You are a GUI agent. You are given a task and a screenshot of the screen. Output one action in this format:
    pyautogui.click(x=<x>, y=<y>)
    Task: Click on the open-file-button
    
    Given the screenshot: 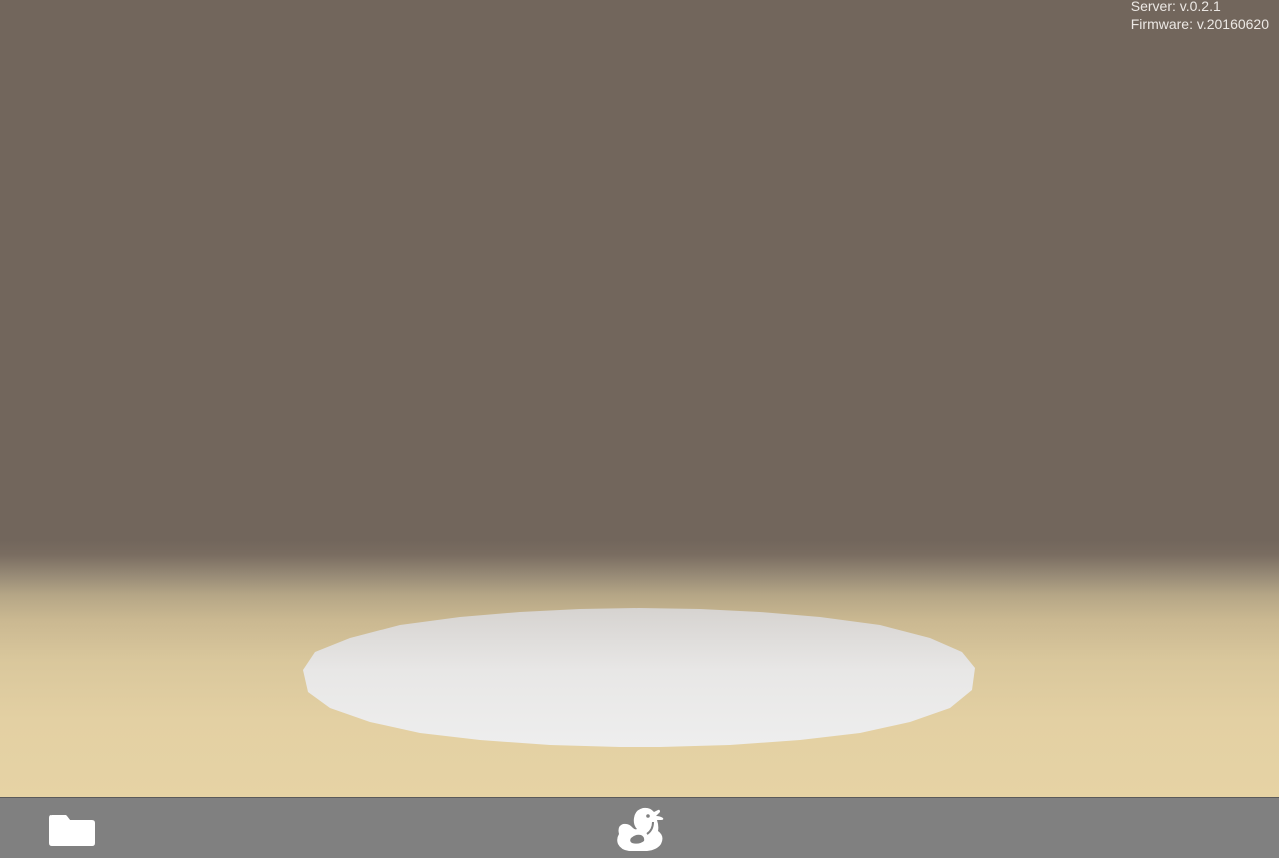 What is the action you would take?
    pyautogui.click(x=72, y=827)
    